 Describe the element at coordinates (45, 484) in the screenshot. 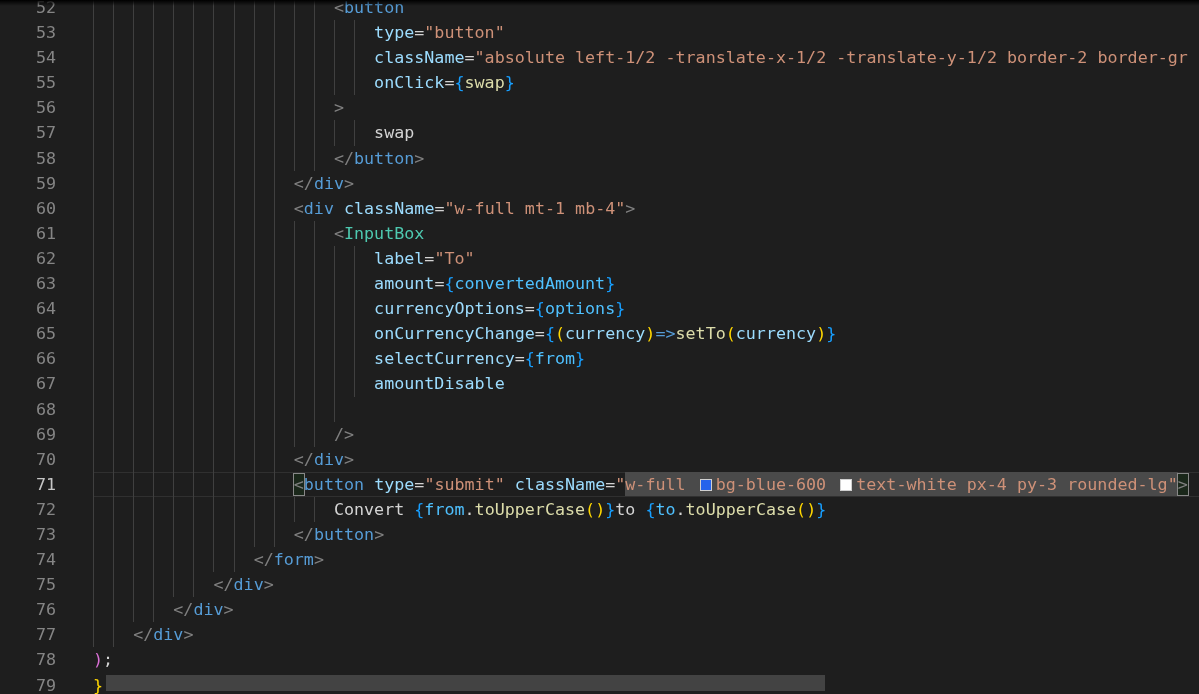

I see `line-number: 71` at that location.